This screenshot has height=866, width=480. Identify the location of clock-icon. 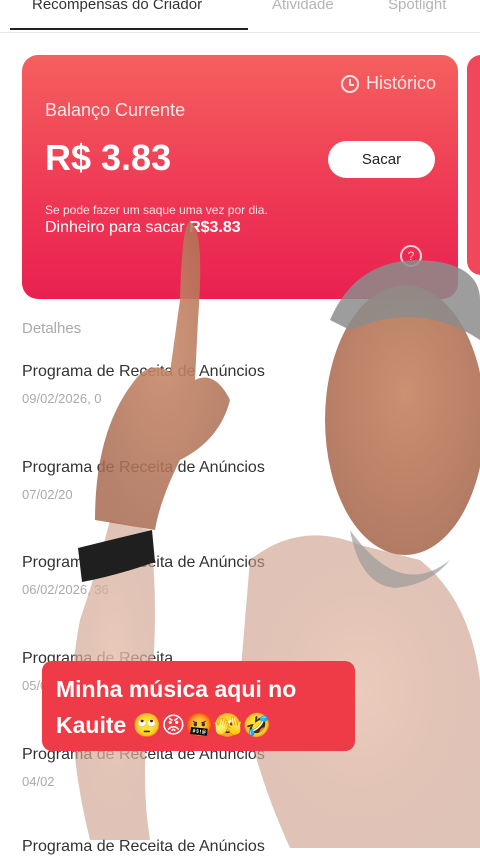
(349, 83).